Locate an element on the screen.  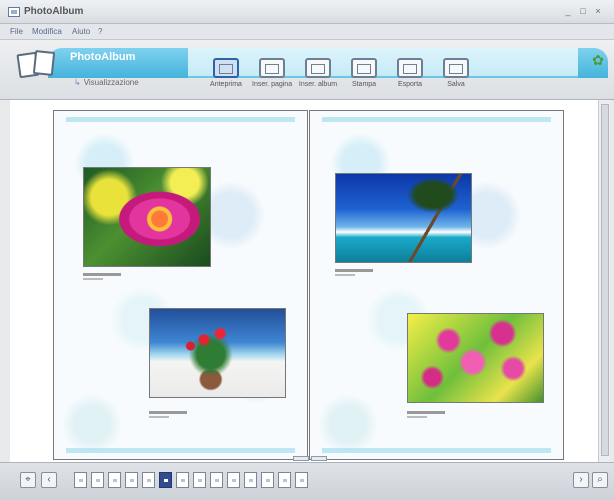
insert-album-button: Inser. album is located at coordinates (318, 77).